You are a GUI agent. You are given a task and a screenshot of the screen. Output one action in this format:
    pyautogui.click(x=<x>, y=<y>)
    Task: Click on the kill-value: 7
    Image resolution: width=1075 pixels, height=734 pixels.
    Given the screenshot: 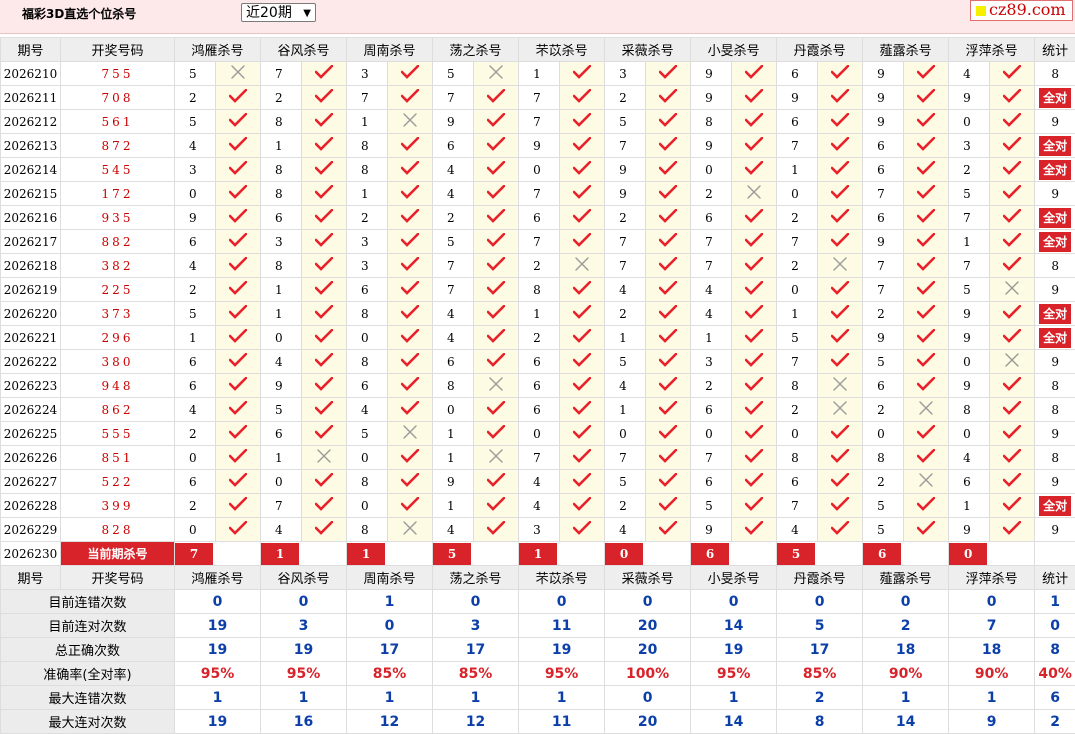 What is the action you would take?
    pyautogui.click(x=795, y=362)
    